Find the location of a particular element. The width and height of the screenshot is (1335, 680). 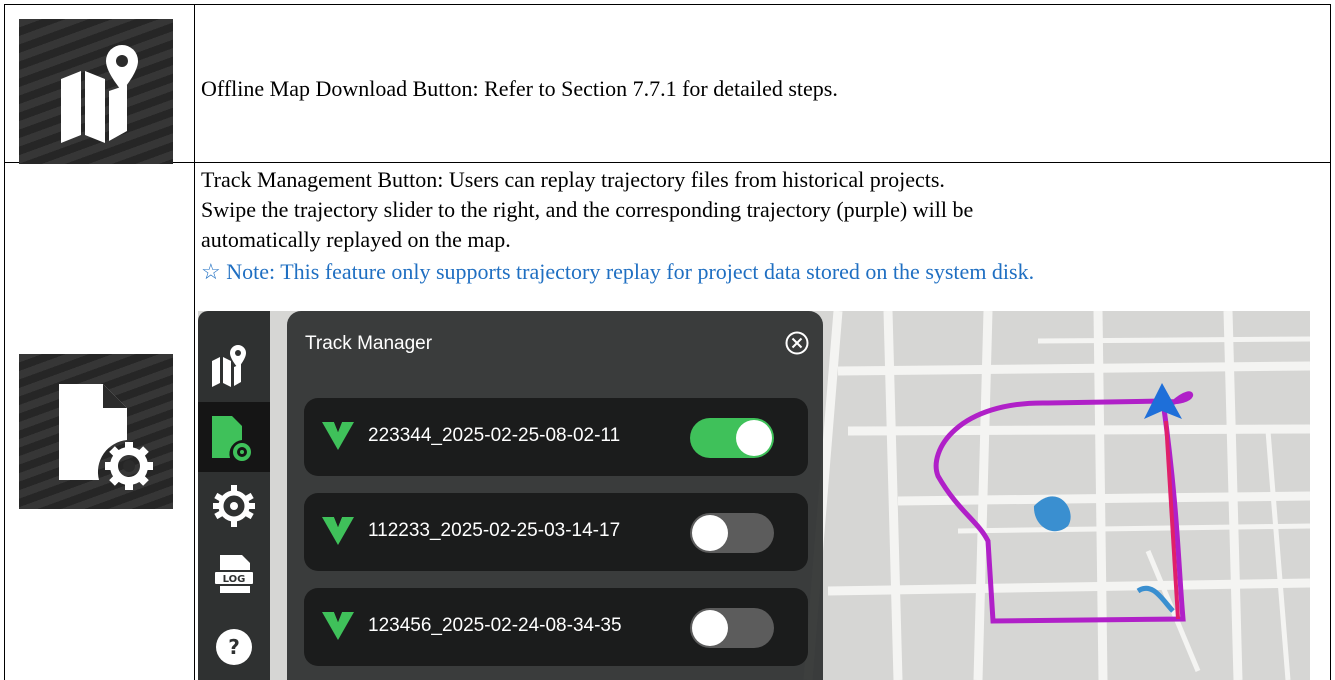

track-management-icon is located at coordinates (96, 431).